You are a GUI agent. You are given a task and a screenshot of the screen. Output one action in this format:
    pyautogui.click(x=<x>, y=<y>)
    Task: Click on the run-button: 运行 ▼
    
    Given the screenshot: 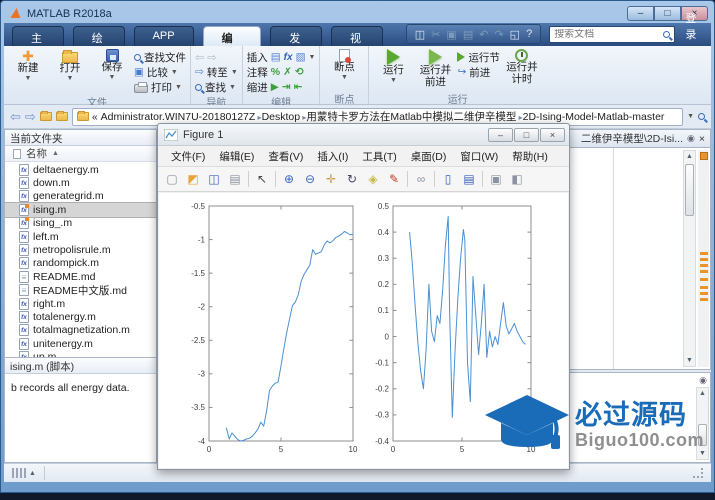 What is the action you would take?
    pyautogui.click(x=393, y=66)
    